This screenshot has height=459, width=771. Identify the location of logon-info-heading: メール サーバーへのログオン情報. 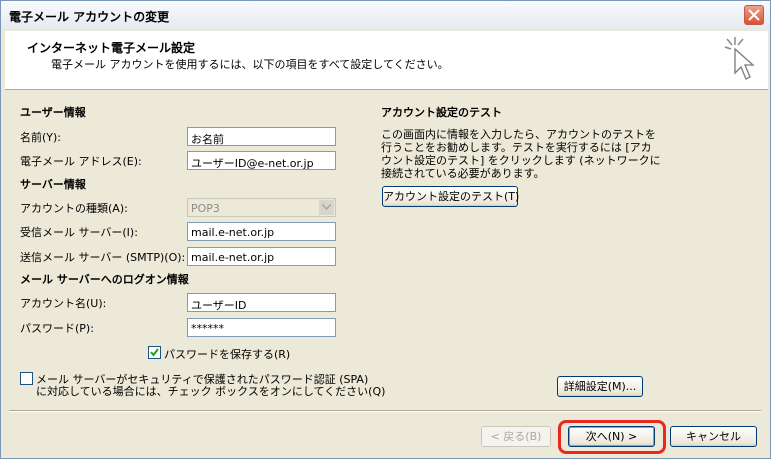
(104, 279).